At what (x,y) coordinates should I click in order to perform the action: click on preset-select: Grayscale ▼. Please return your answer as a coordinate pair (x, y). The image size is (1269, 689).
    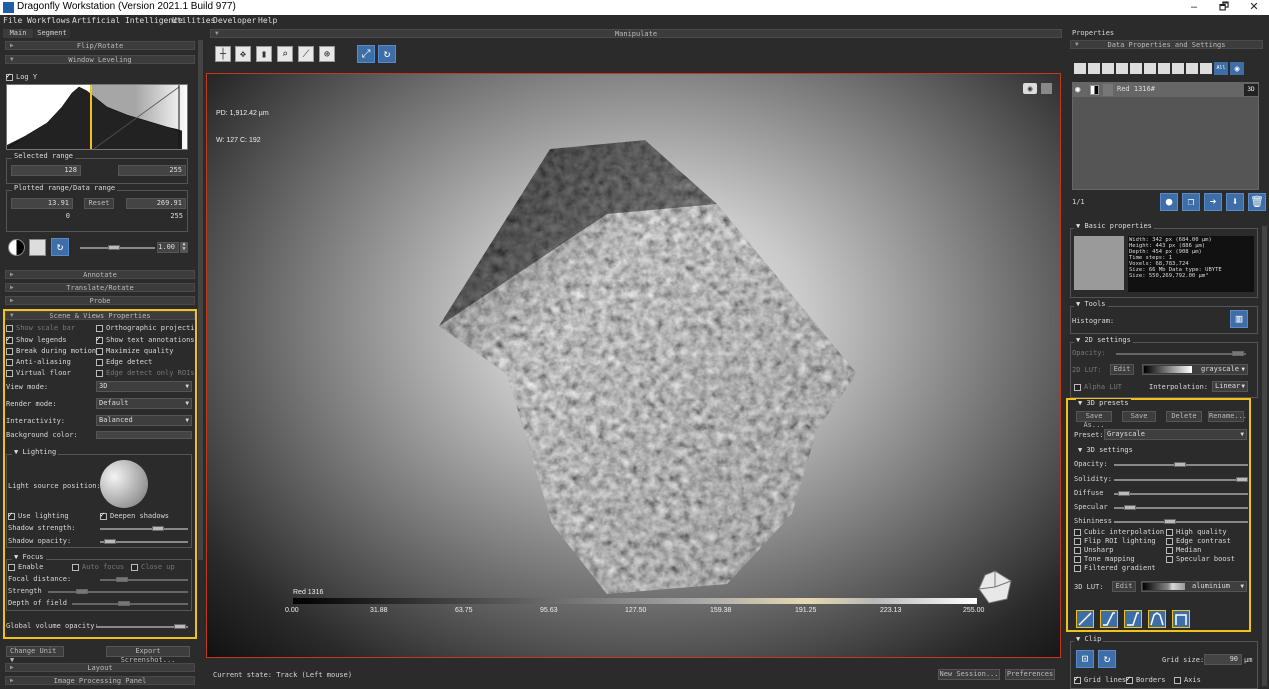
    Looking at the image, I should click on (1175, 434).